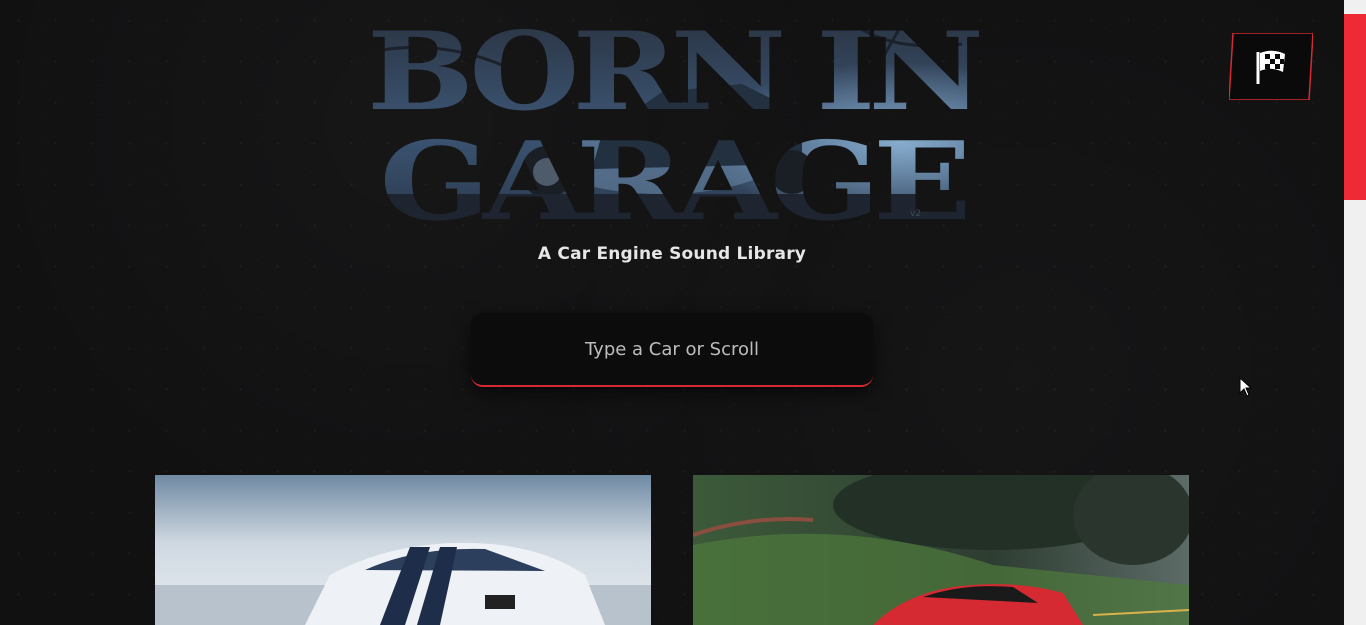 The image size is (1366, 625). What do you see at coordinates (1355, 107) in the screenshot?
I see `scrollbar-thumb` at bounding box center [1355, 107].